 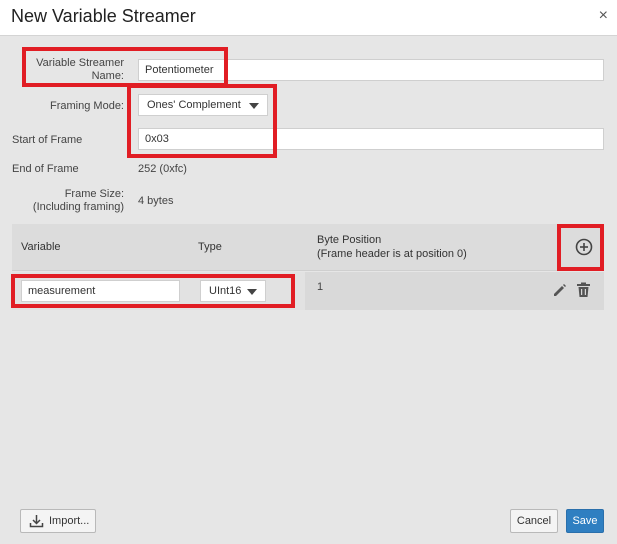 I want to click on end-of-frame-label: End of Frame, so click(x=45, y=169).